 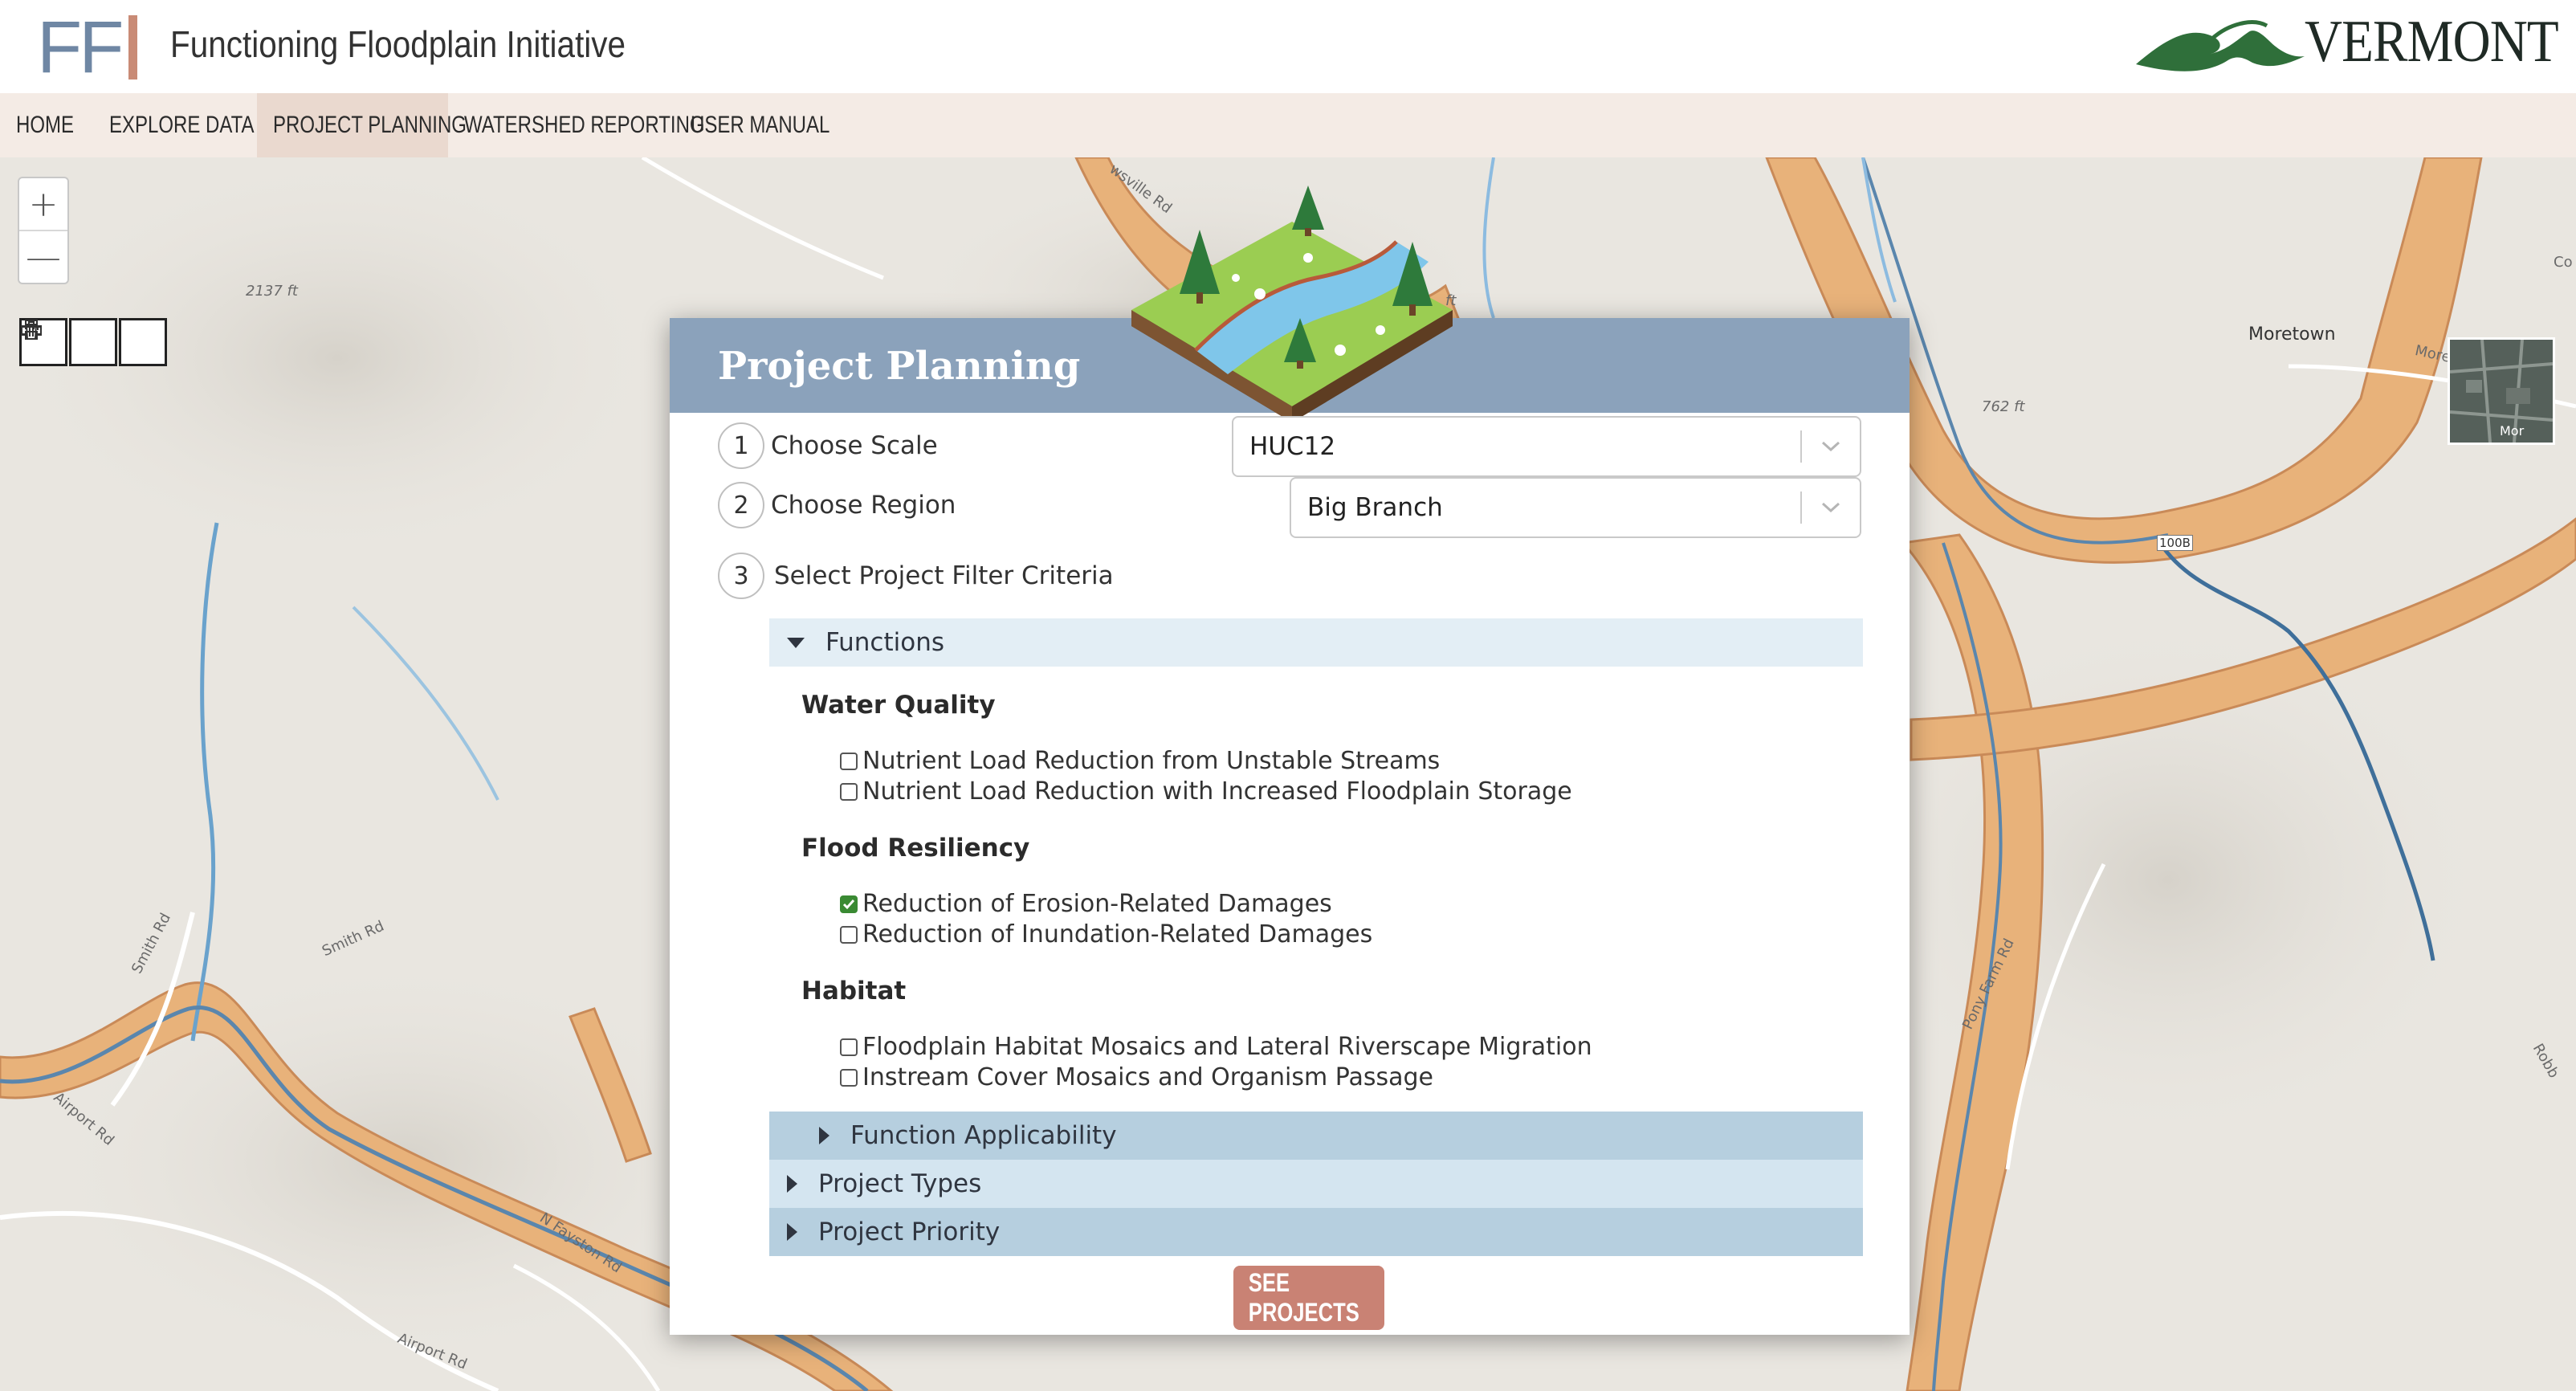 I want to click on draw-toolbar, so click(x=93, y=342).